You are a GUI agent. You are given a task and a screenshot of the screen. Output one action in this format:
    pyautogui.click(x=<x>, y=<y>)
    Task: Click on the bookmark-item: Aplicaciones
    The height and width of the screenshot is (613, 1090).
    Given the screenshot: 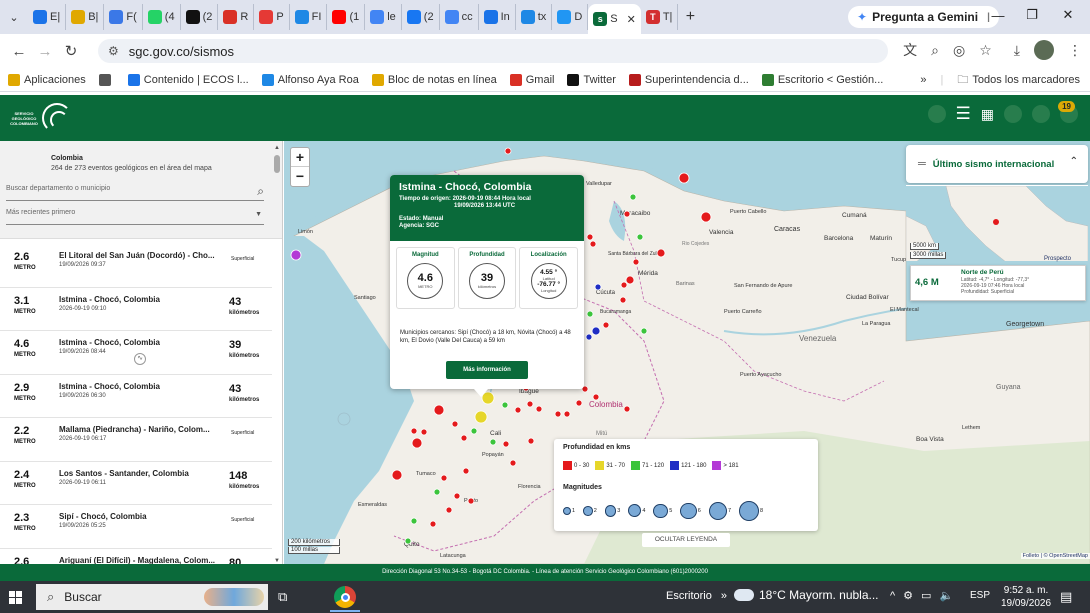 What is the action you would take?
    pyautogui.click(x=47, y=79)
    